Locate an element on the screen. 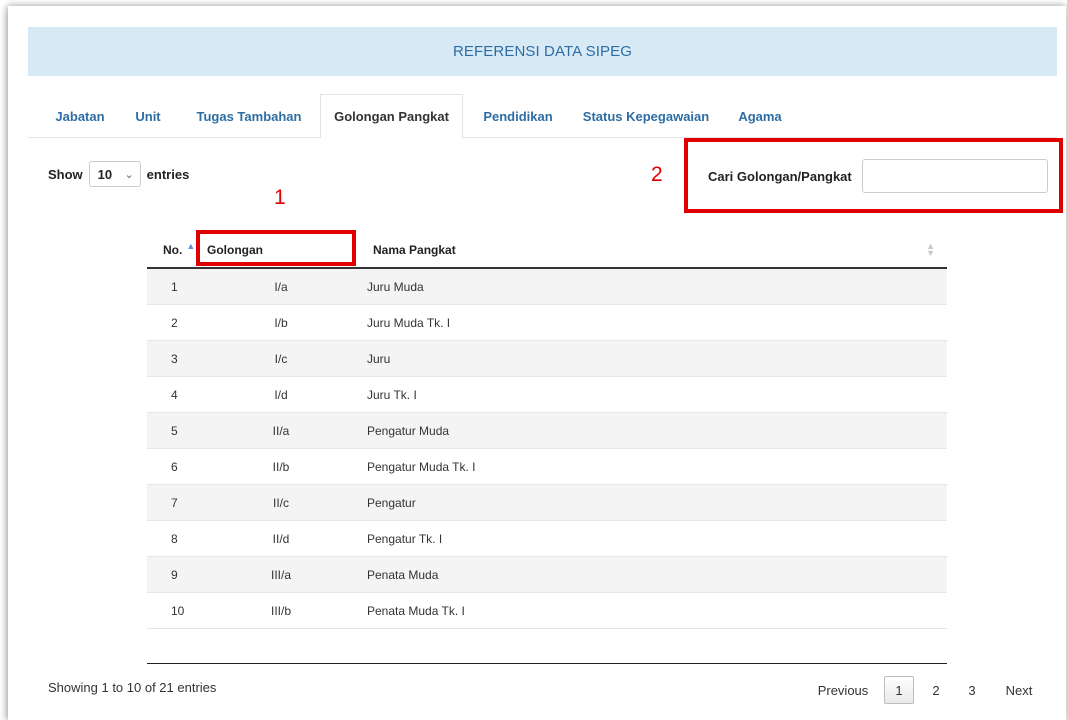 The width and height of the screenshot is (1067, 720). annotation-number-2: 2 is located at coordinates (657, 174).